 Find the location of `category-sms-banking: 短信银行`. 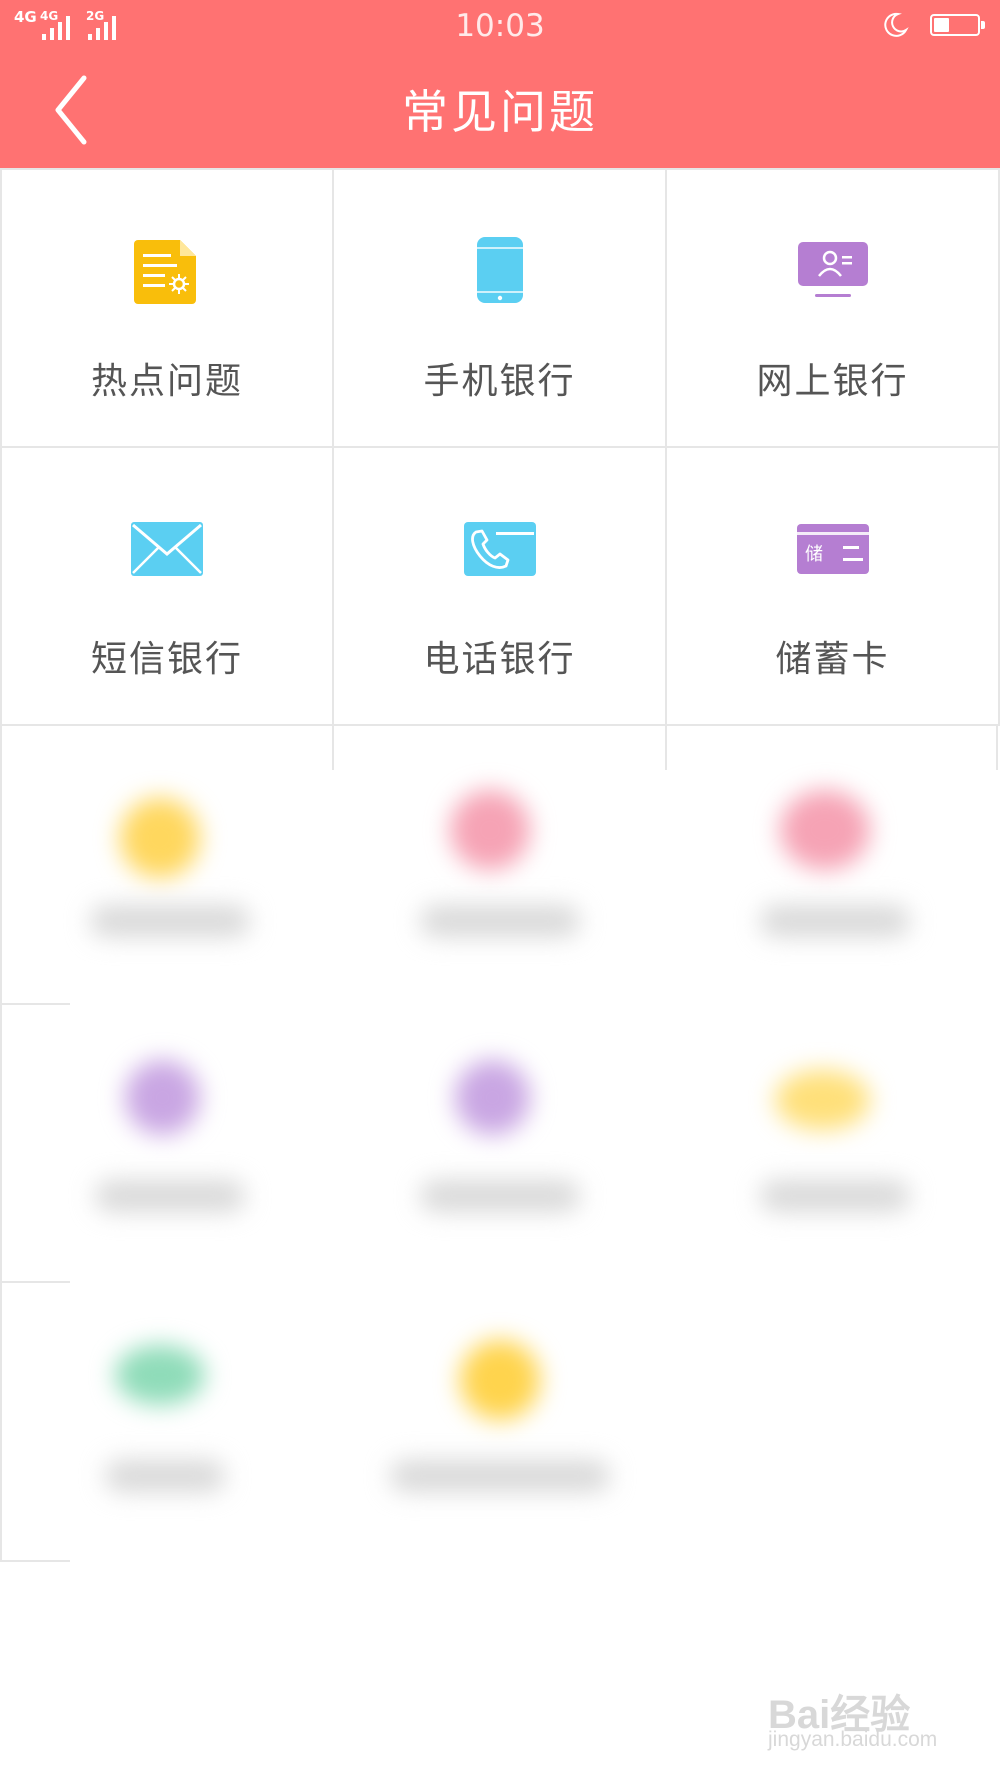

category-sms-banking: 短信银行 is located at coordinates (167, 586).